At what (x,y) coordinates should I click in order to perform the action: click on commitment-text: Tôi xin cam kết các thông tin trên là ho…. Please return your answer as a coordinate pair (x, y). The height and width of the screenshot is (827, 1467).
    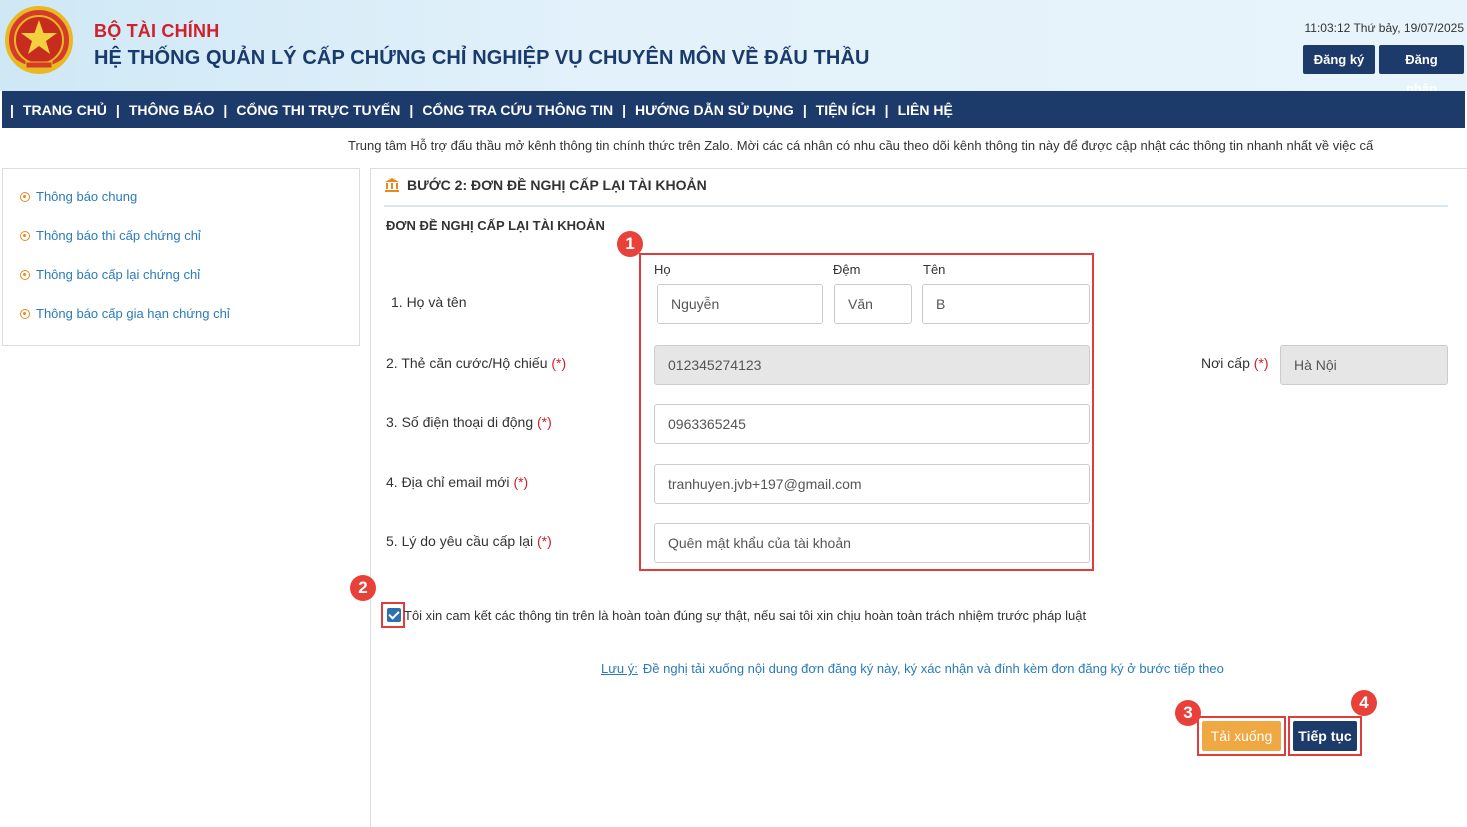
    Looking at the image, I should click on (745, 615).